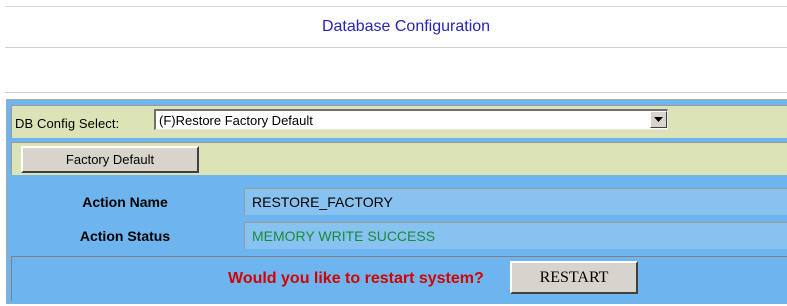  Describe the element at coordinates (515, 201) in the screenshot. I see `action-name-value: RESTORE_FACTORY` at that location.